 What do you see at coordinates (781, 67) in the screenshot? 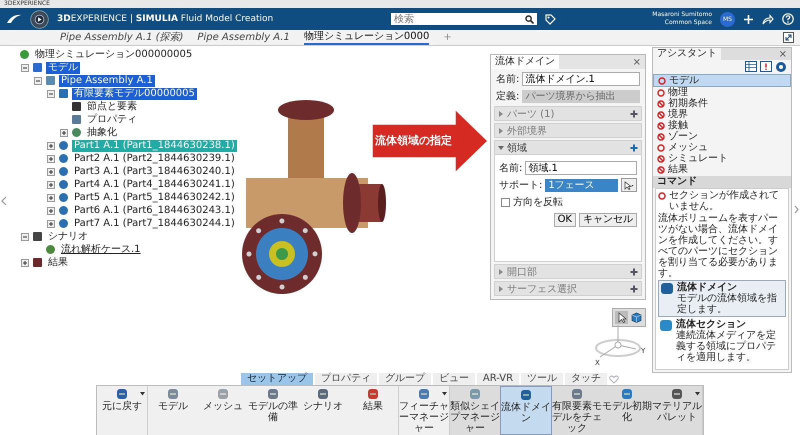
I see `settings-icon` at bounding box center [781, 67].